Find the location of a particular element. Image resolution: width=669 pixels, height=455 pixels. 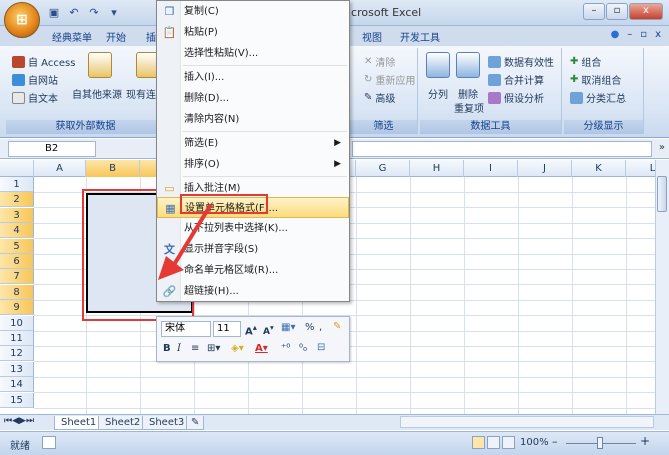

insert-sheet-icon: ✎ is located at coordinates (195, 423).